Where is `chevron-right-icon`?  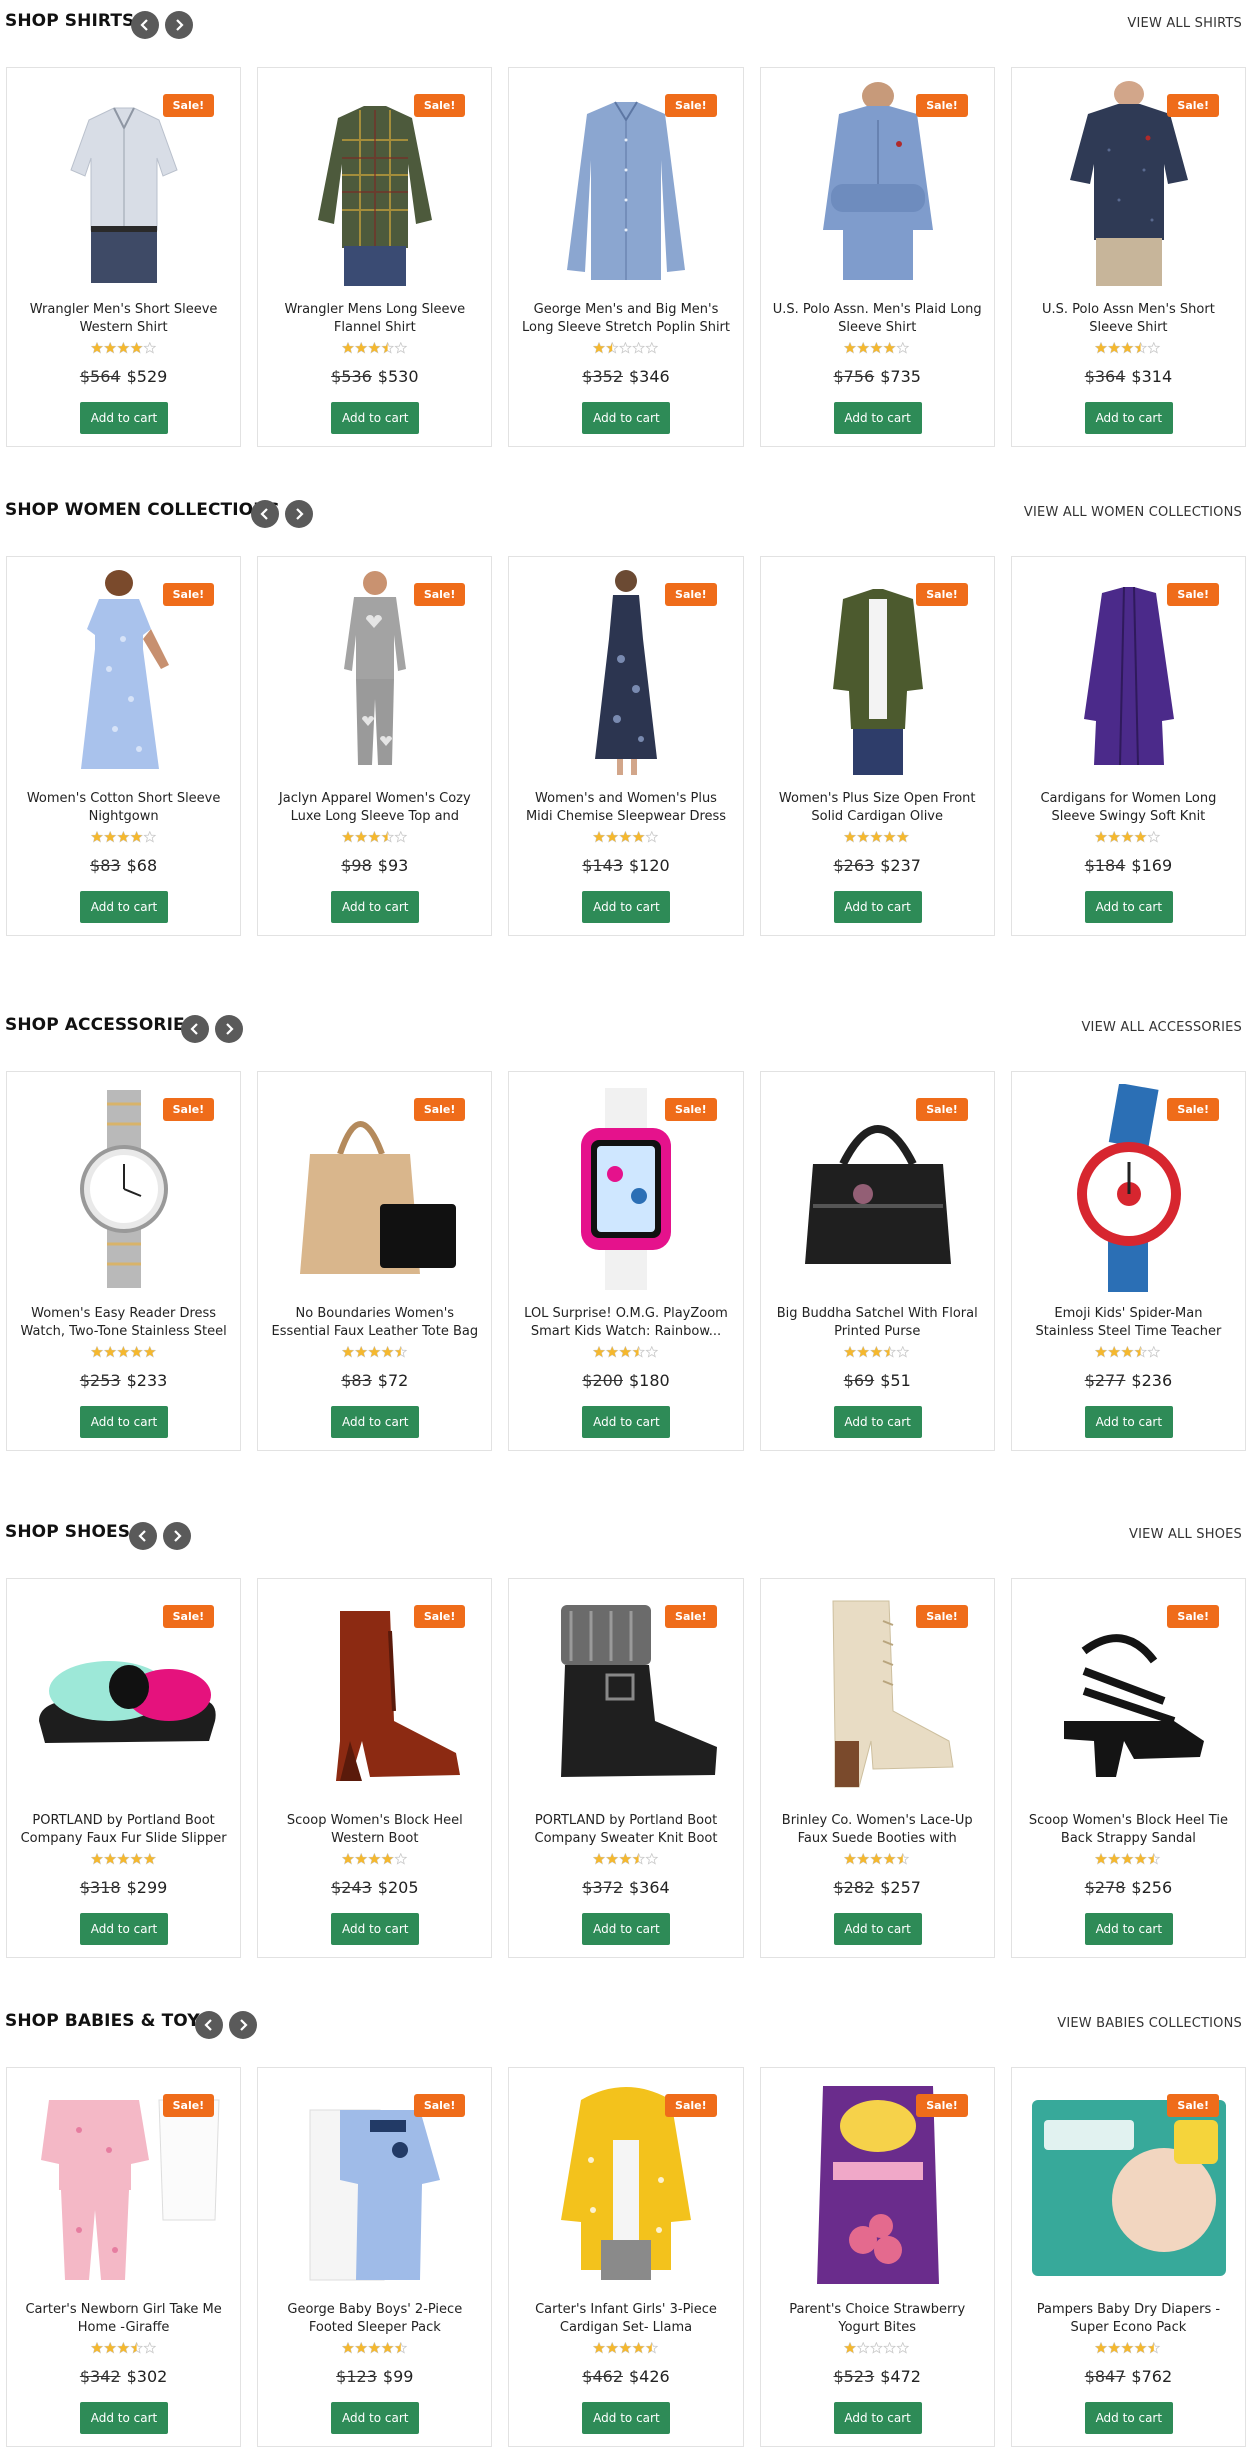 chevron-right-icon is located at coordinates (229, 1029).